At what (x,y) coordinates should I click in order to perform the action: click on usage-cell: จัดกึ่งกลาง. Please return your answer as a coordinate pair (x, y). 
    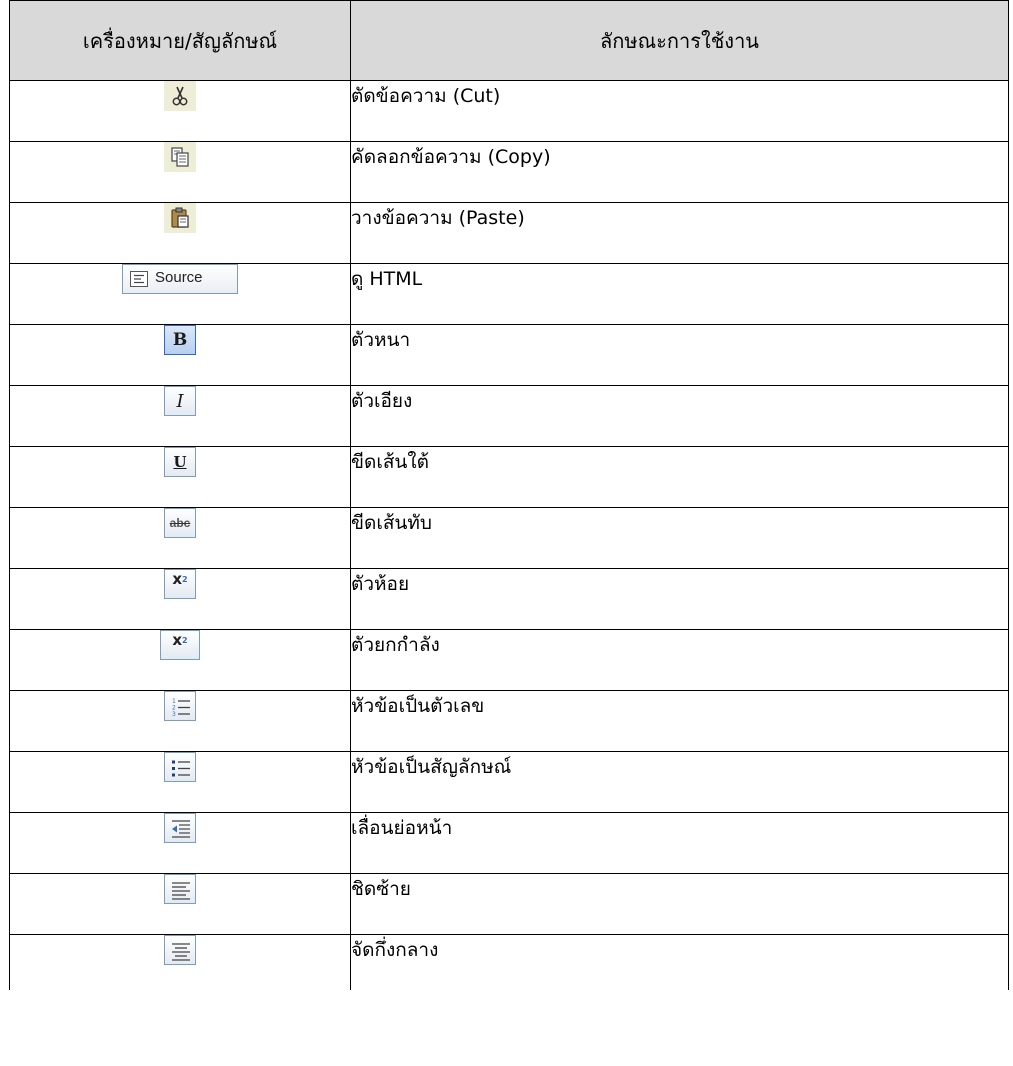
    Looking at the image, I should click on (679, 962).